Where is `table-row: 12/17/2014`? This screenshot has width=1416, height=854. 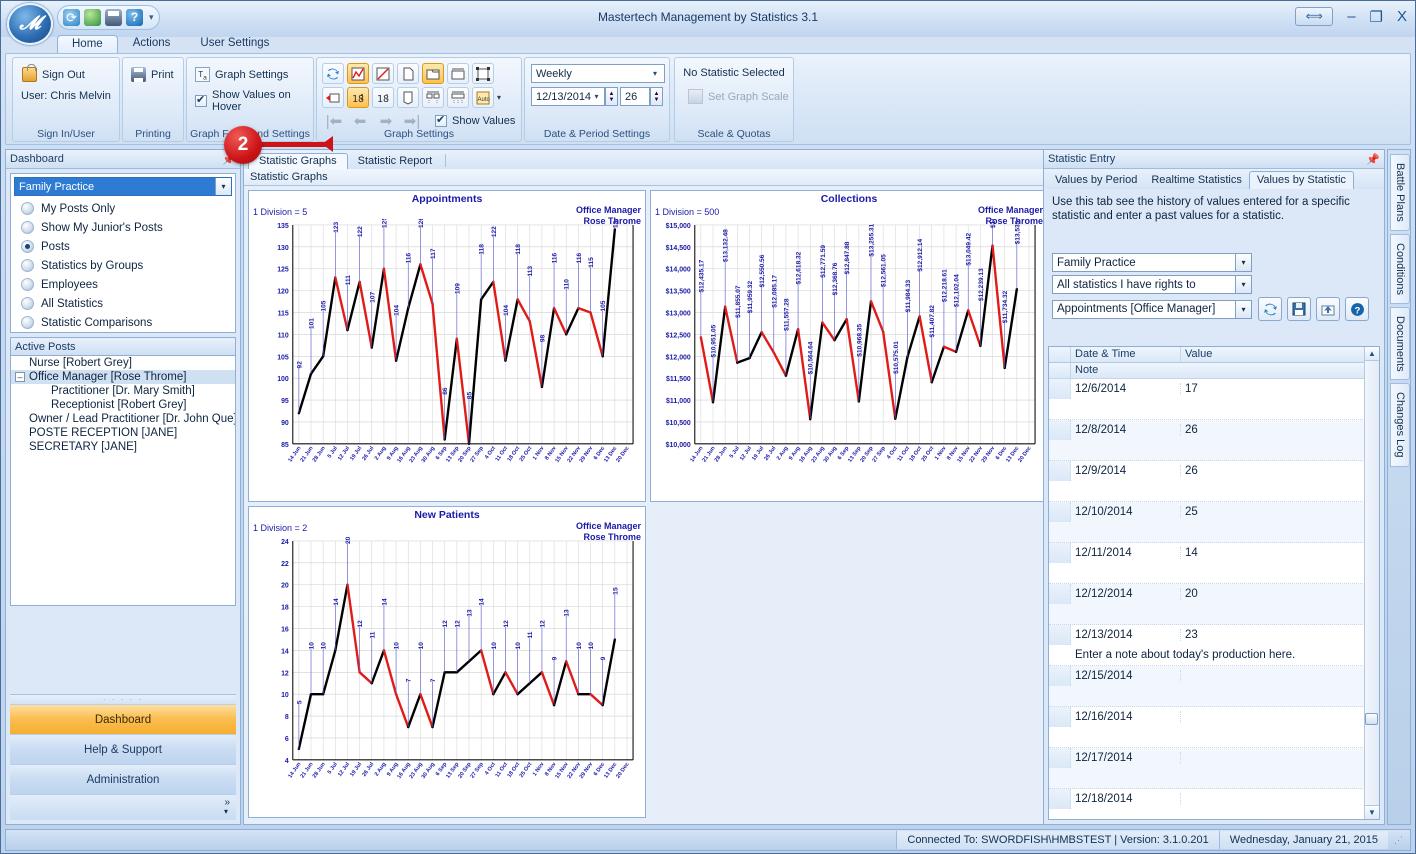 table-row: 12/17/2014 is located at coordinates (1214, 768).